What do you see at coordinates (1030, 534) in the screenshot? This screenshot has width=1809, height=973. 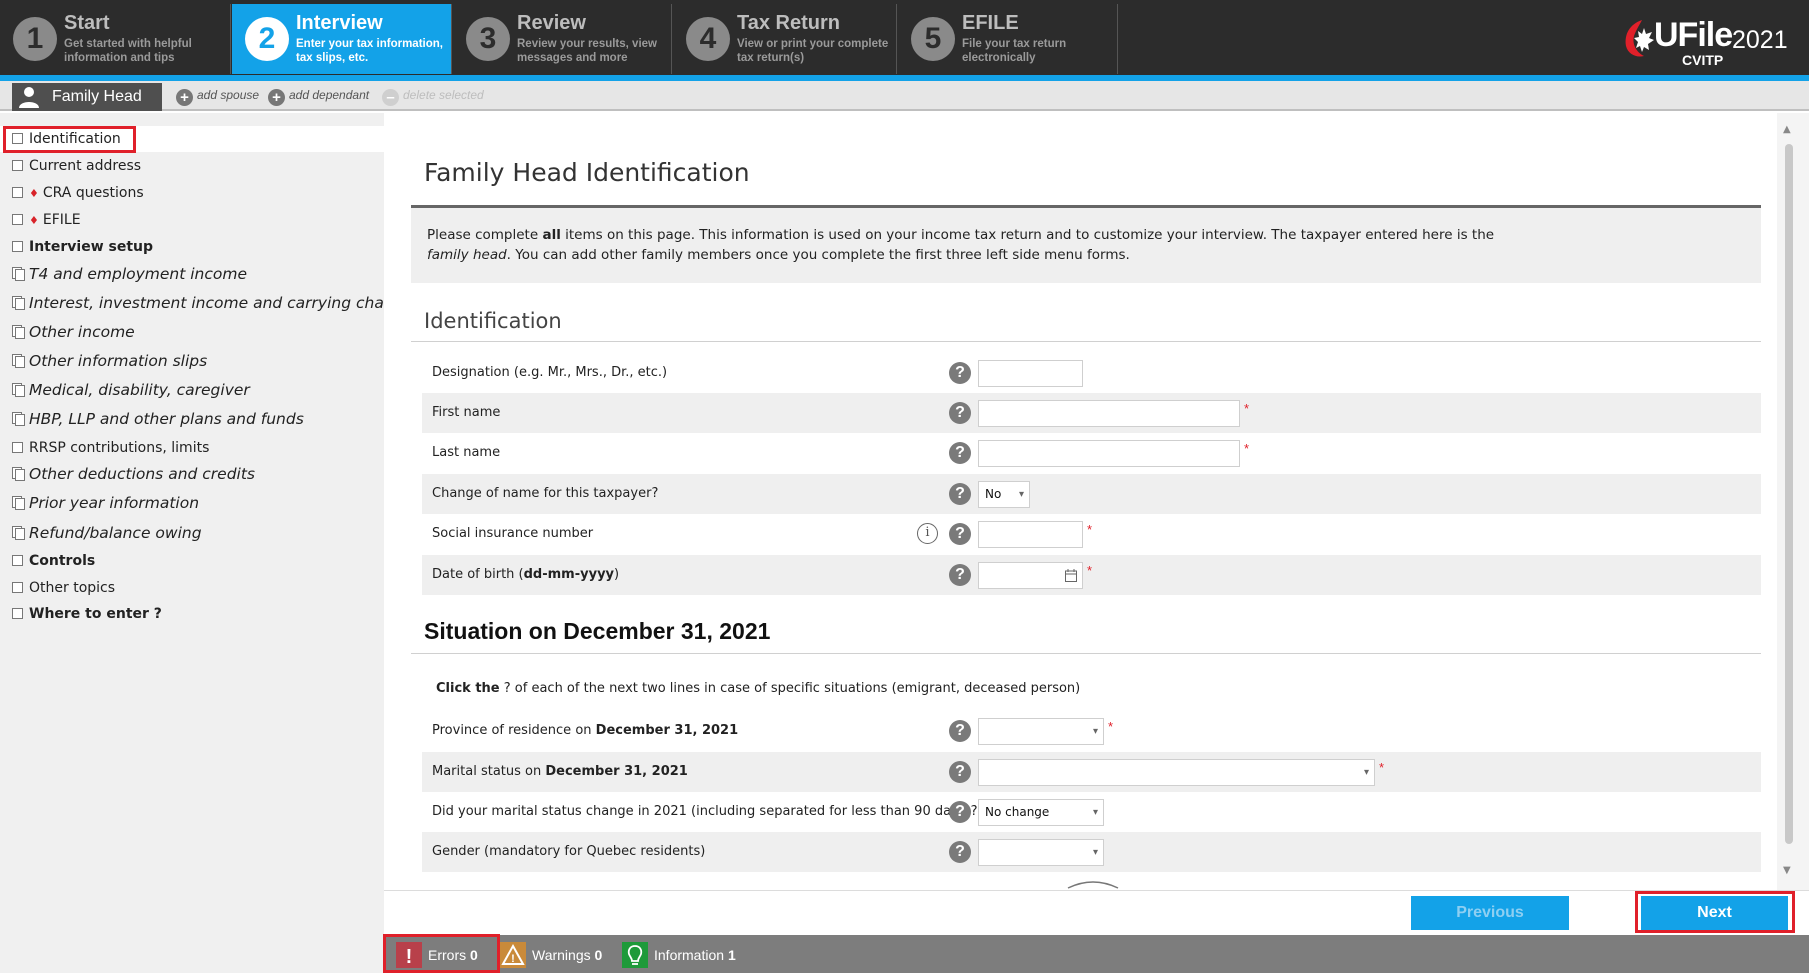 I see `sin-input` at bounding box center [1030, 534].